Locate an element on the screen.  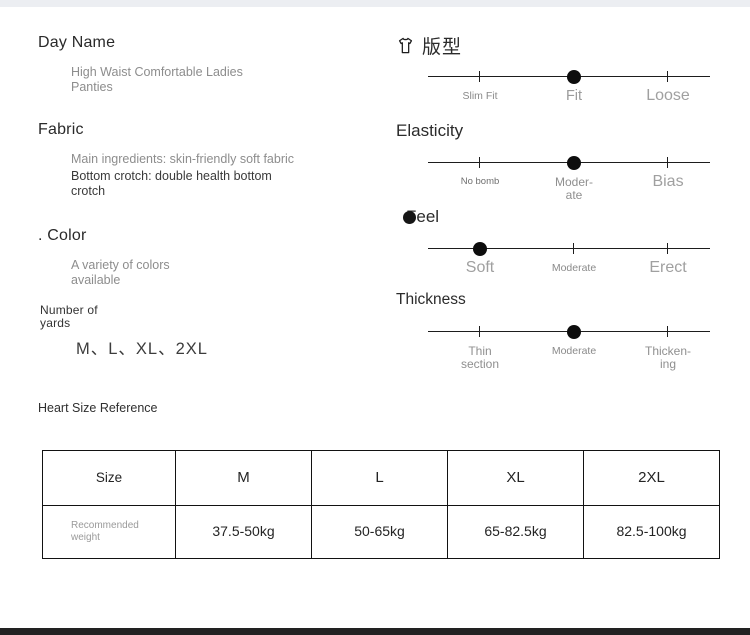
spec-title: Fabric is located at coordinates (61, 129).